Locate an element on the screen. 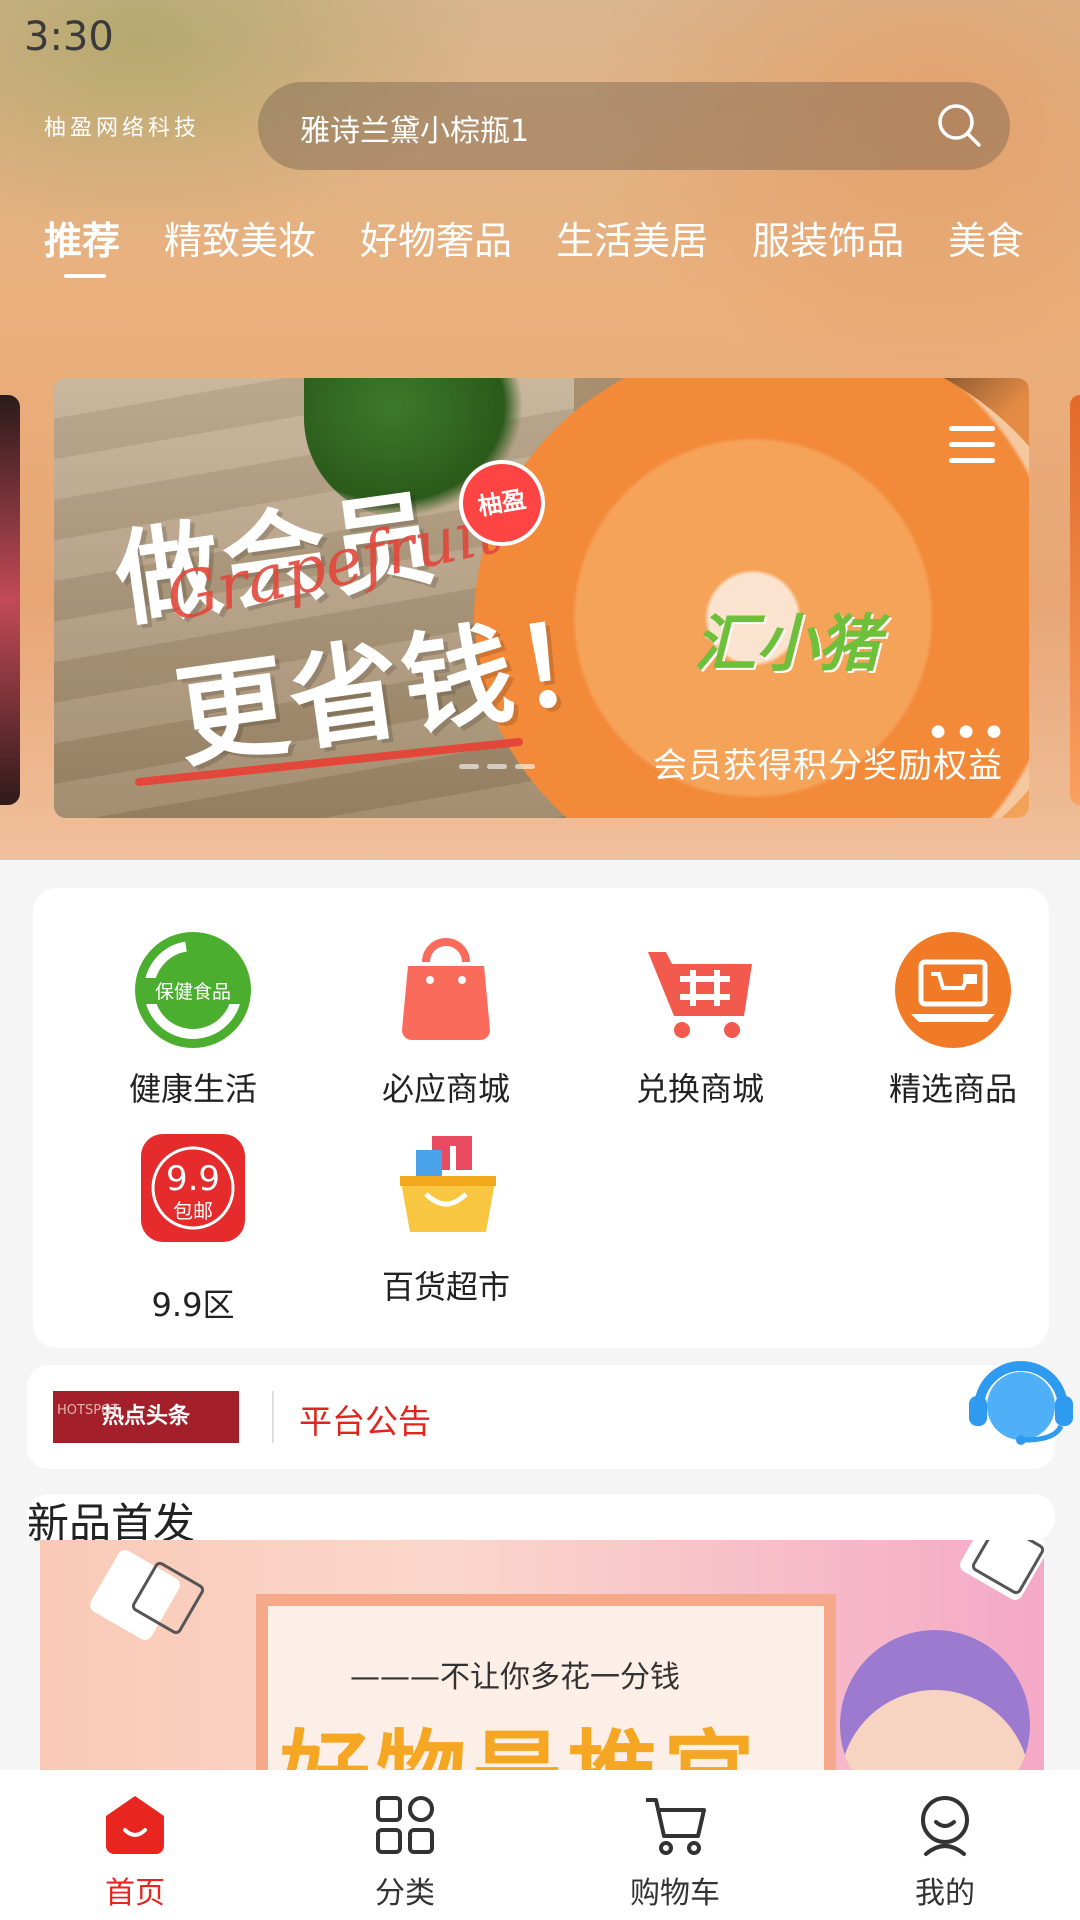 The image size is (1080, 1920). nav-category-label: 分类 is located at coordinates (405, 1893).